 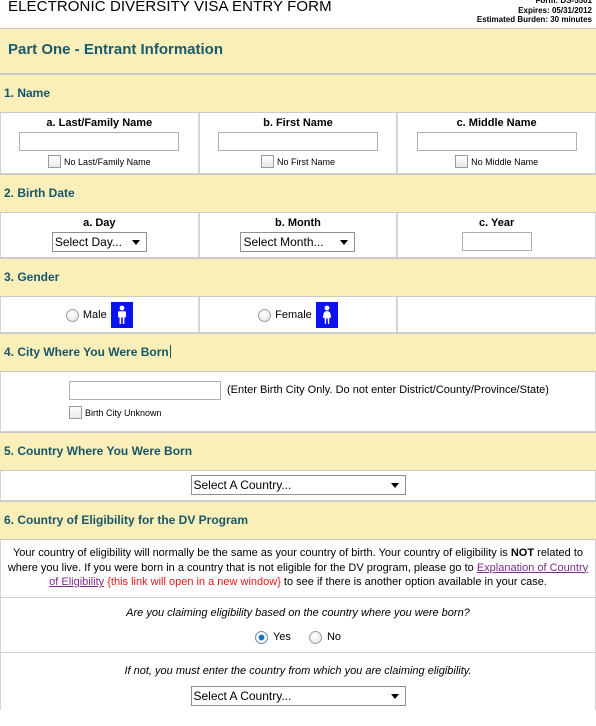 I want to click on section-header-name: 1. Name, so click(x=298, y=93).